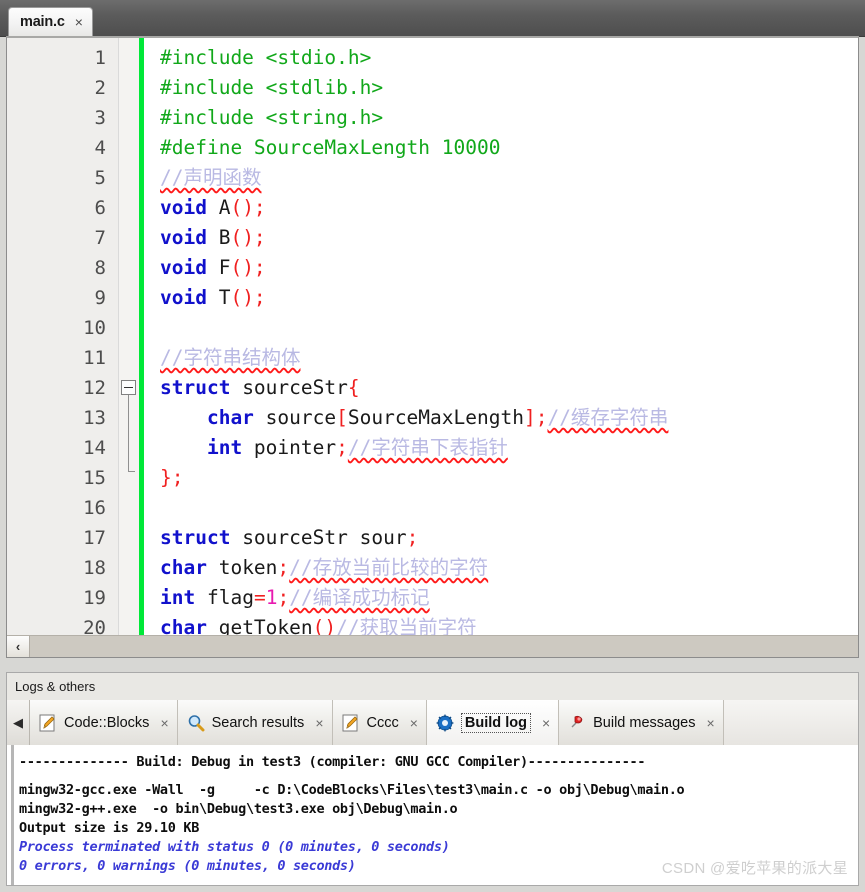  Describe the element at coordinates (242, 567) in the screenshot. I see `code-token: token` at that location.